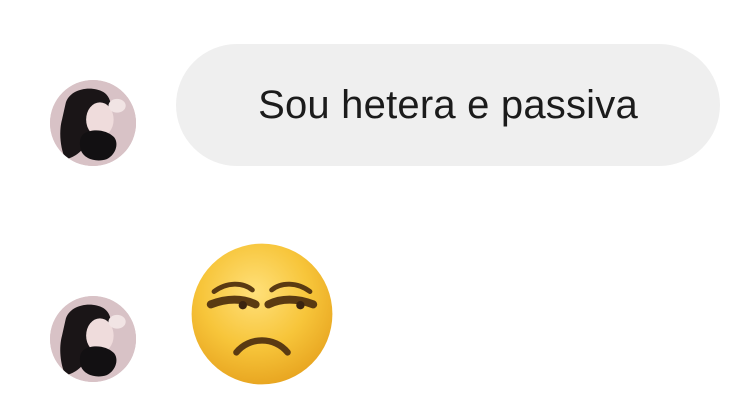  I want to click on message-text: Sou hetera e passiva, so click(448, 104).